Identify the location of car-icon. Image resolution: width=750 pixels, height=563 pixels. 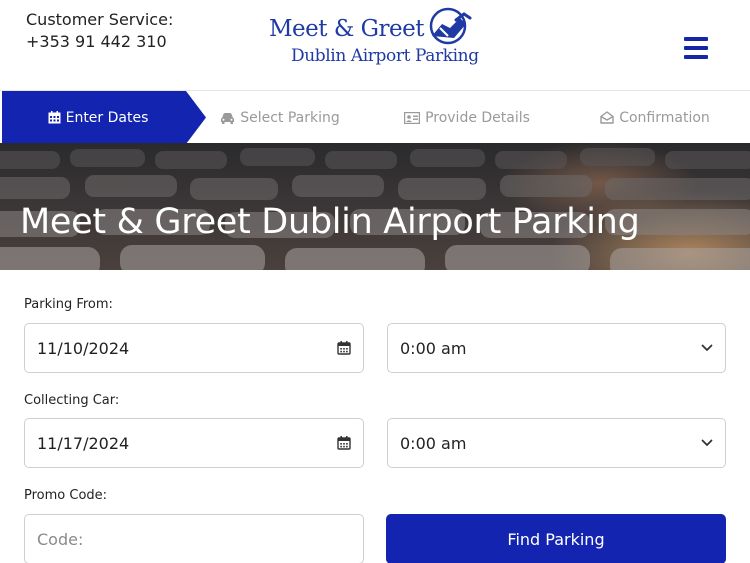
(228, 118).